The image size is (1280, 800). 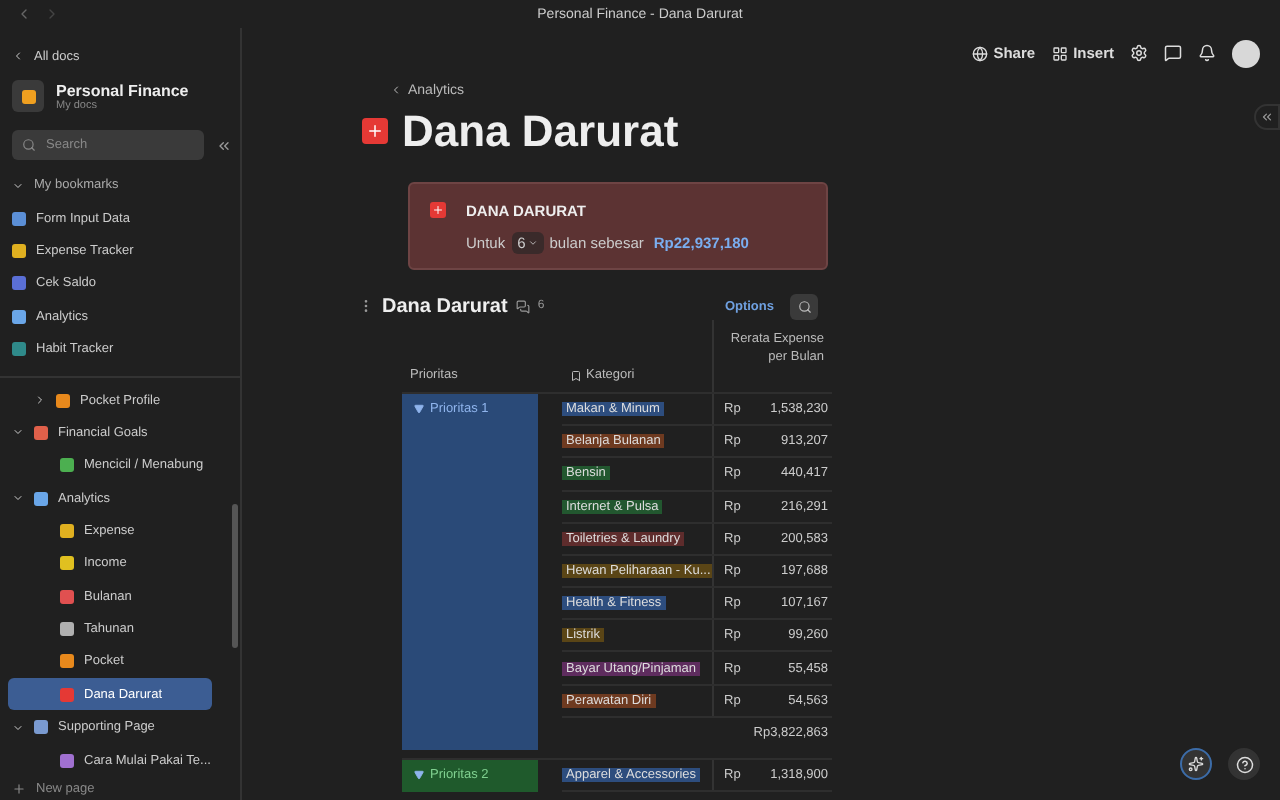 What do you see at coordinates (438, 209) in the screenshot?
I see `medical-icon` at bounding box center [438, 209].